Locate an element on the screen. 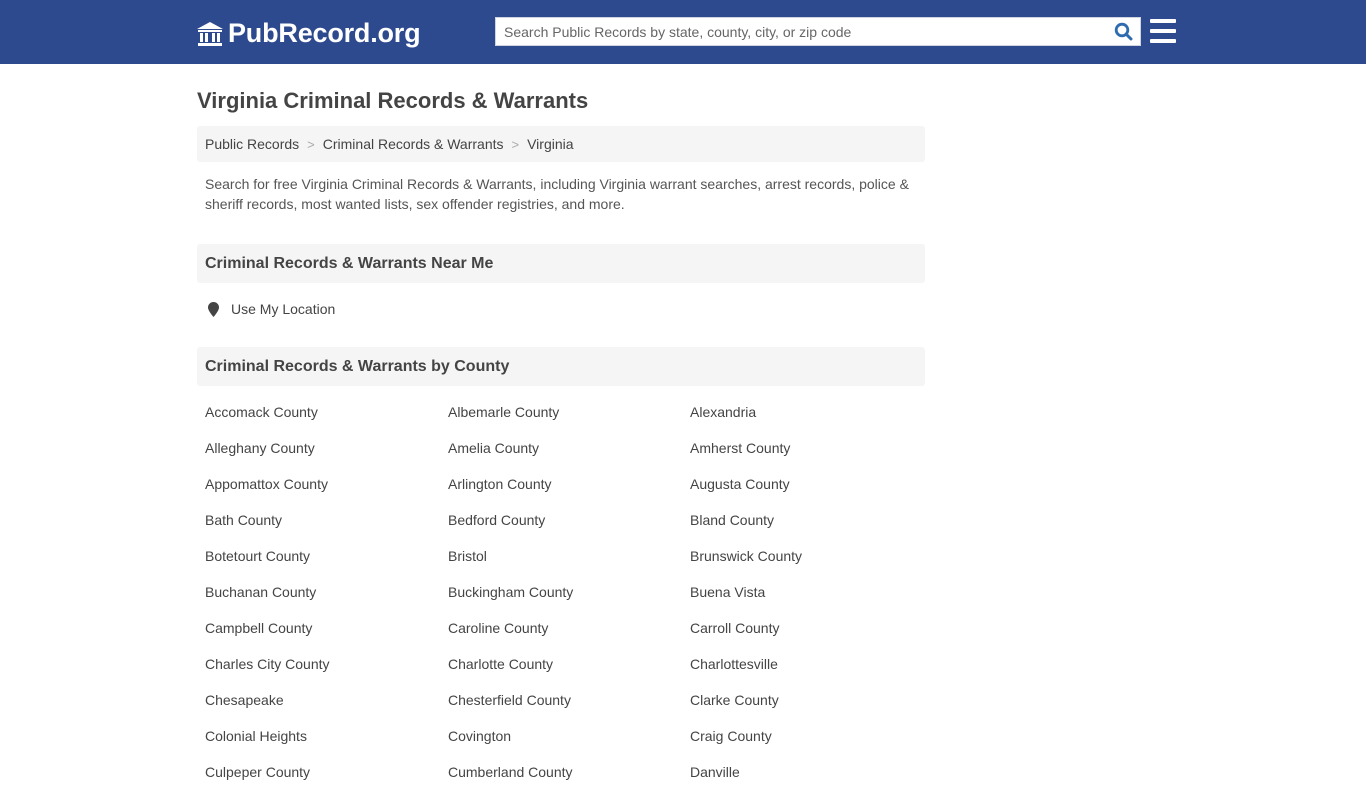 The image size is (1366, 798). breadcrumb-public-records: Public Records is located at coordinates (252, 144).